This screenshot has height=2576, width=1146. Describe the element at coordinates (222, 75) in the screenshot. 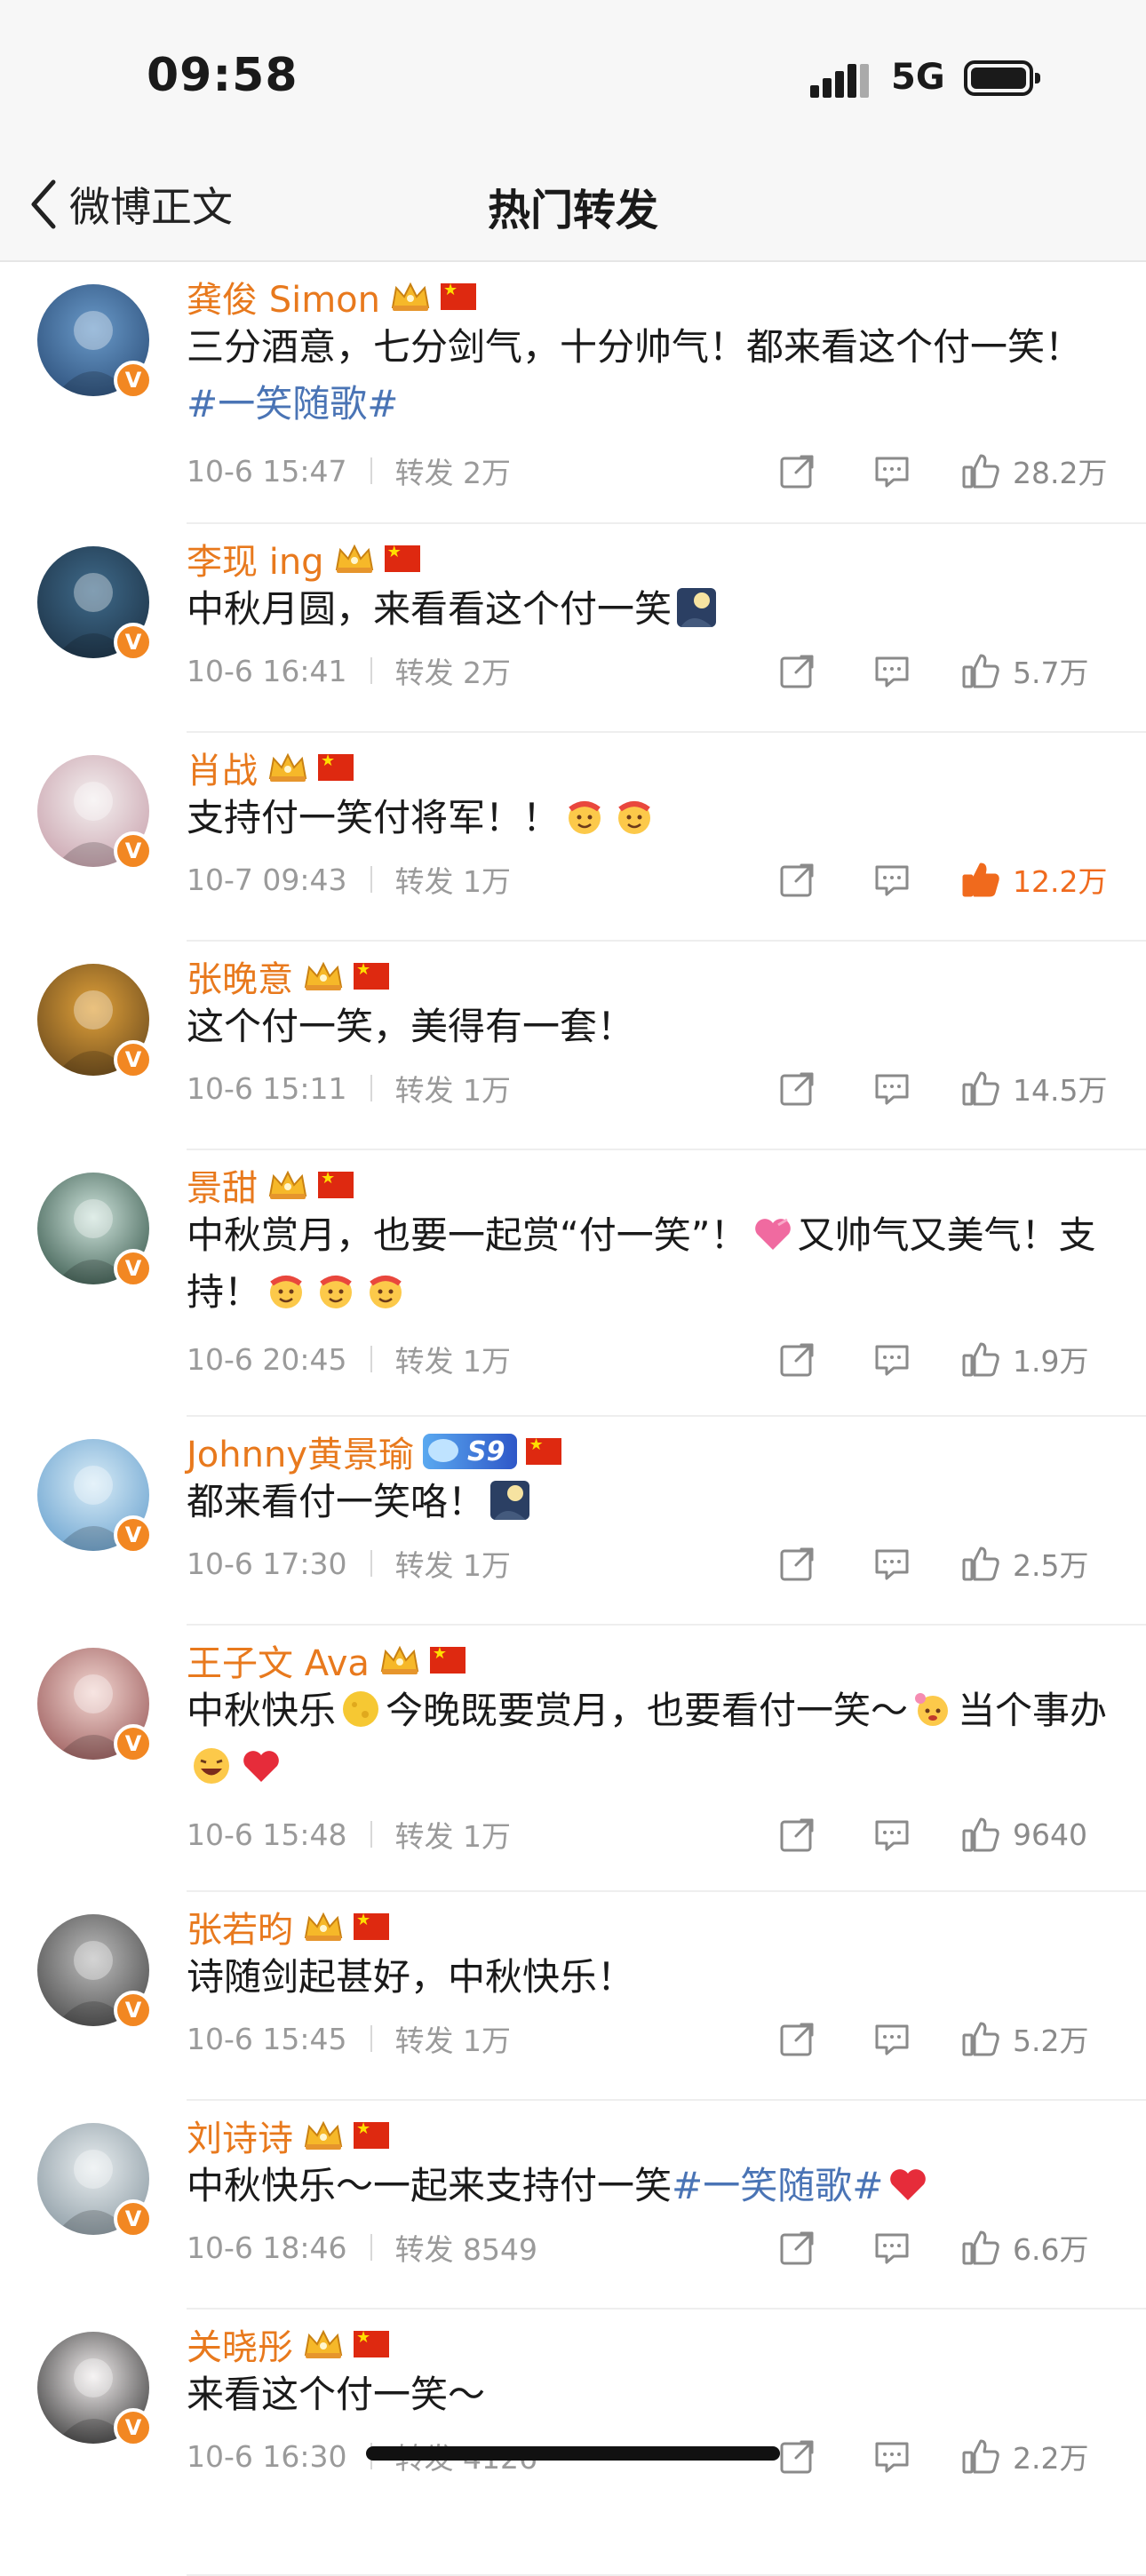

I see `status-time: 09:58` at that location.